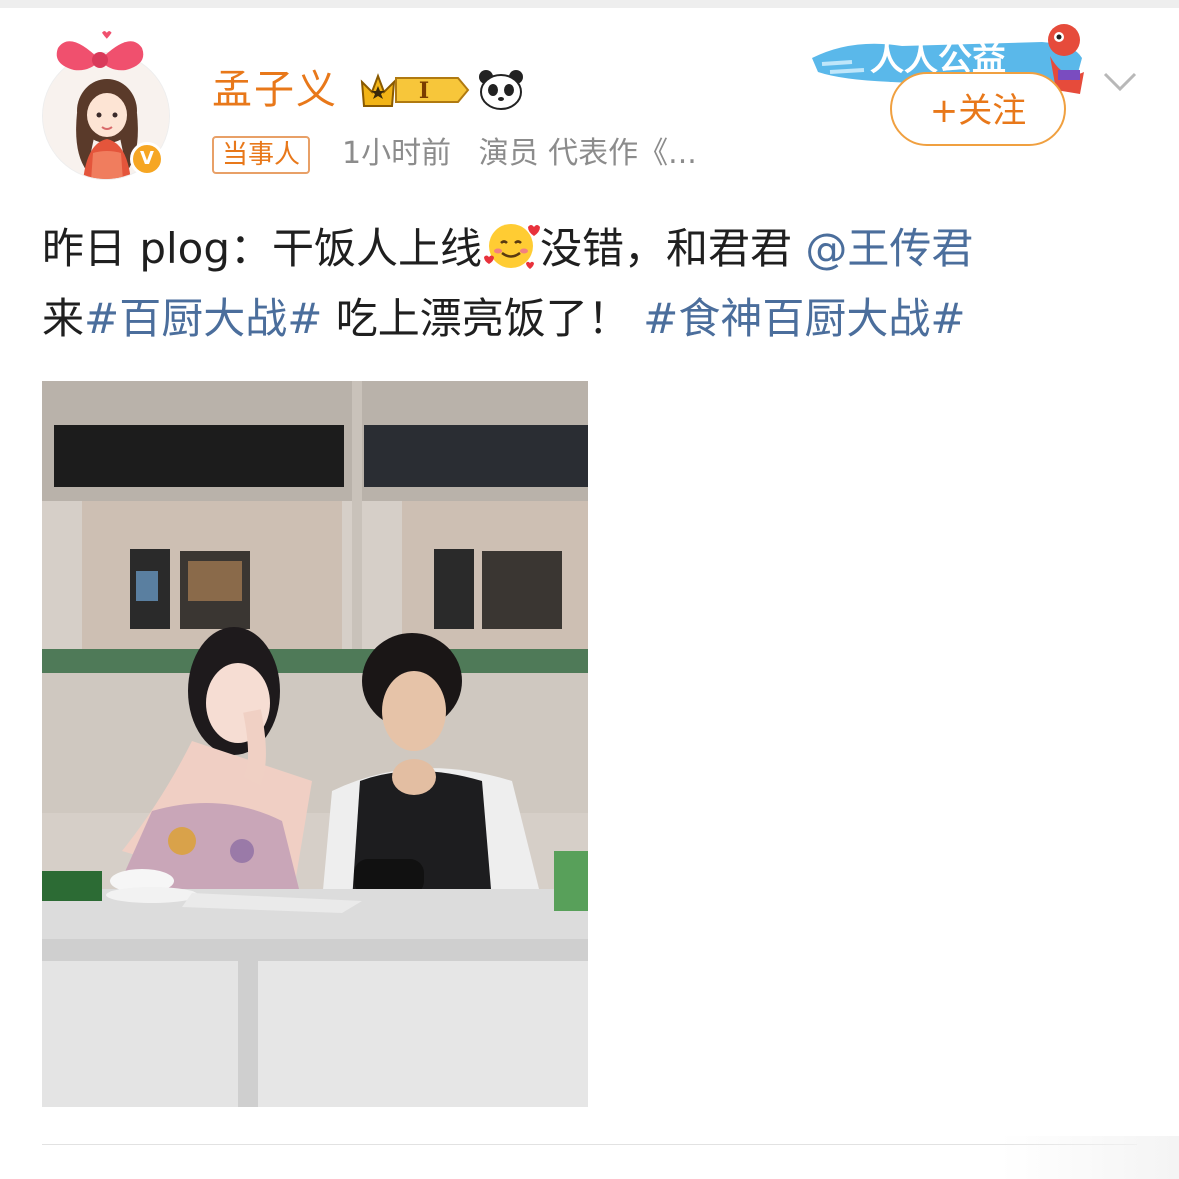 Image resolution: width=1179 pixels, height=1179 pixels. Describe the element at coordinates (889, 248) in the screenshot. I see `mention-link: @王传君` at that location.